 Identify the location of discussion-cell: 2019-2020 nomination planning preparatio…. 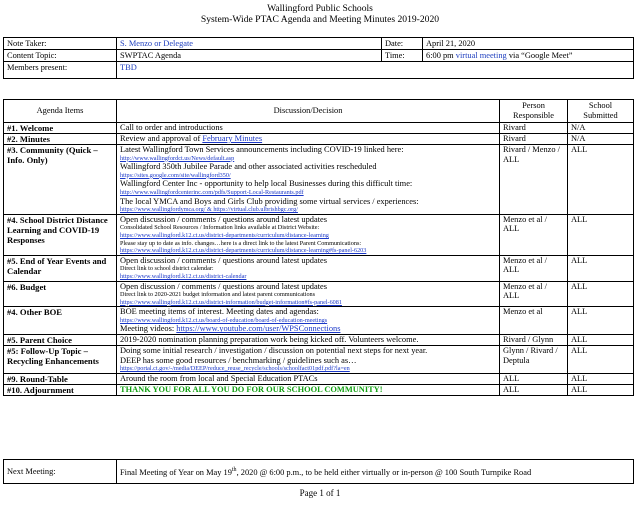
(308, 340).